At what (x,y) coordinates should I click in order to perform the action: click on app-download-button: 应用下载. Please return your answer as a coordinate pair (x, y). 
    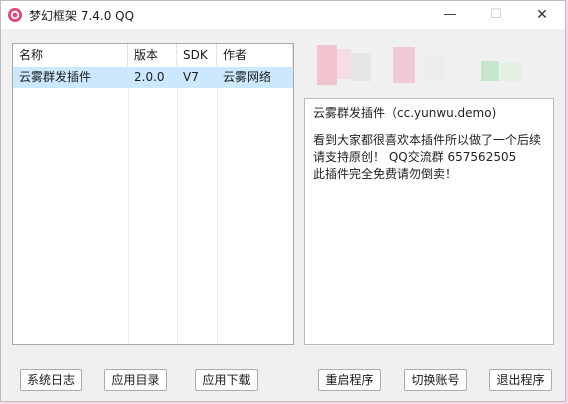
    Looking at the image, I should click on (226, 380).